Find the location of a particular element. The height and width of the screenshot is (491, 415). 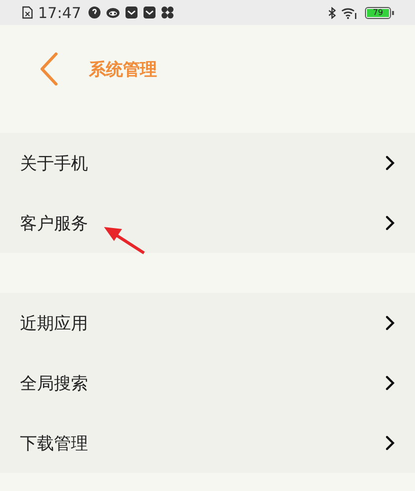

fan-icon is located at coordinates (167, 12).